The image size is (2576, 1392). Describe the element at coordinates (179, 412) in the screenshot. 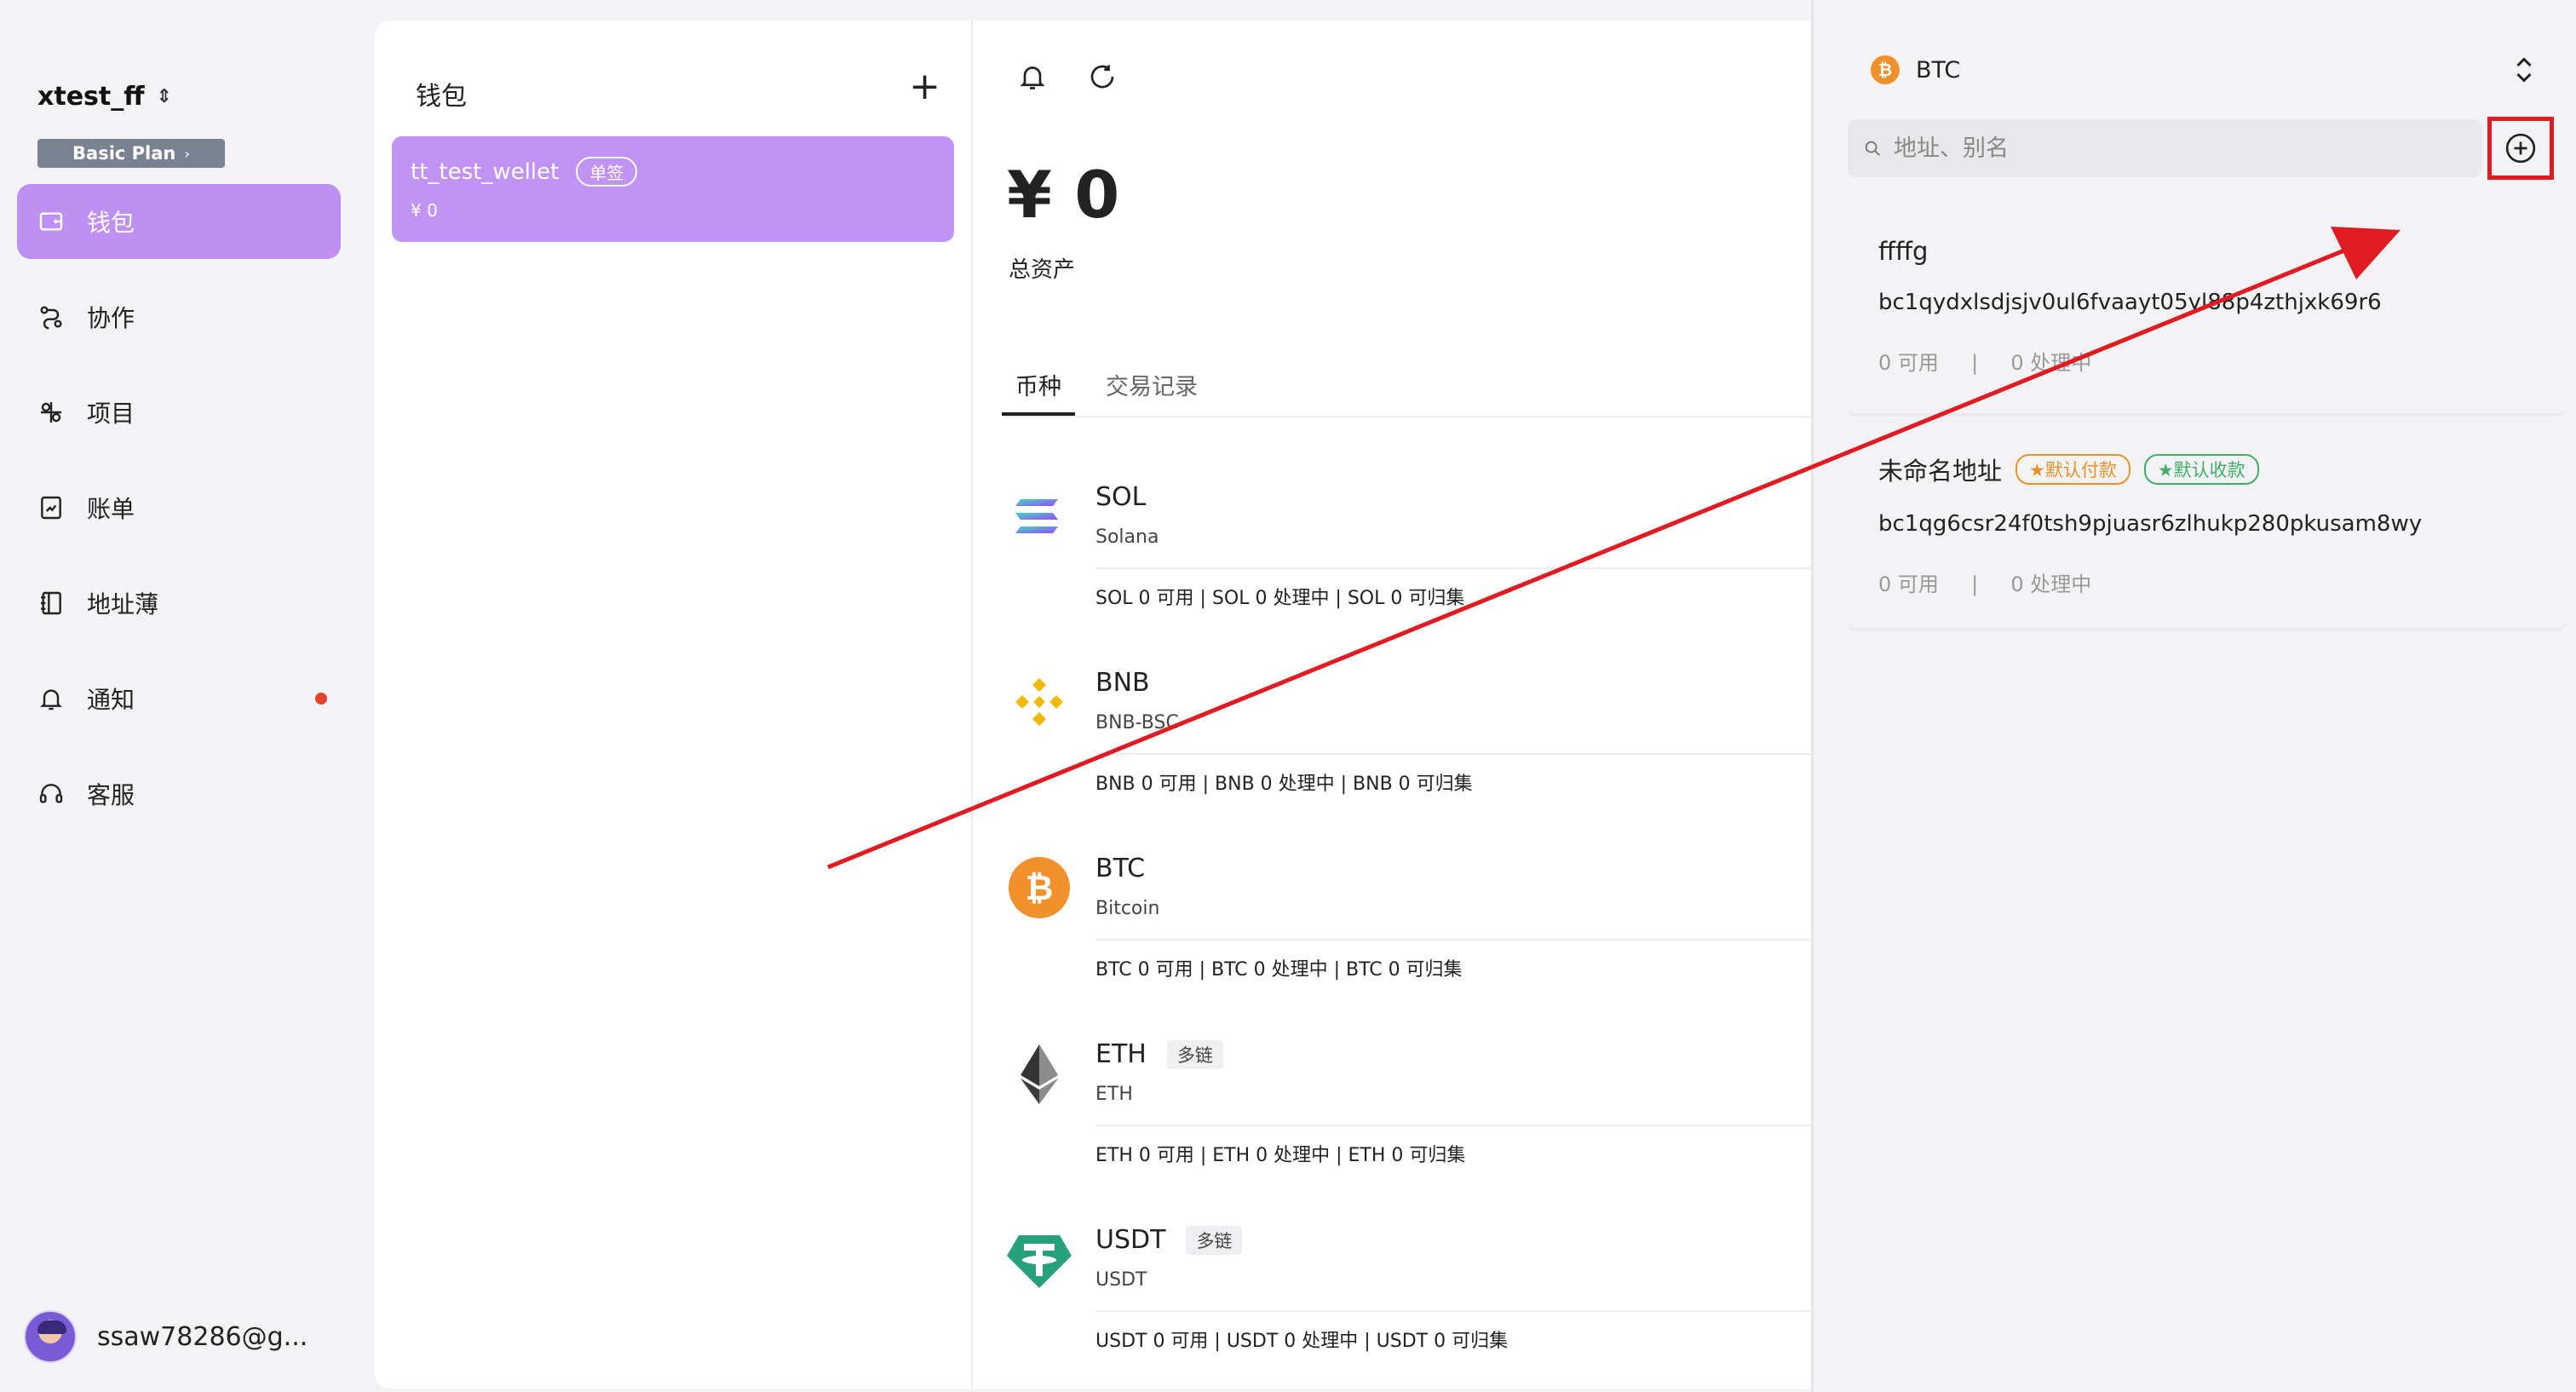

I see `sidebar-item-project: 项目` at that location.